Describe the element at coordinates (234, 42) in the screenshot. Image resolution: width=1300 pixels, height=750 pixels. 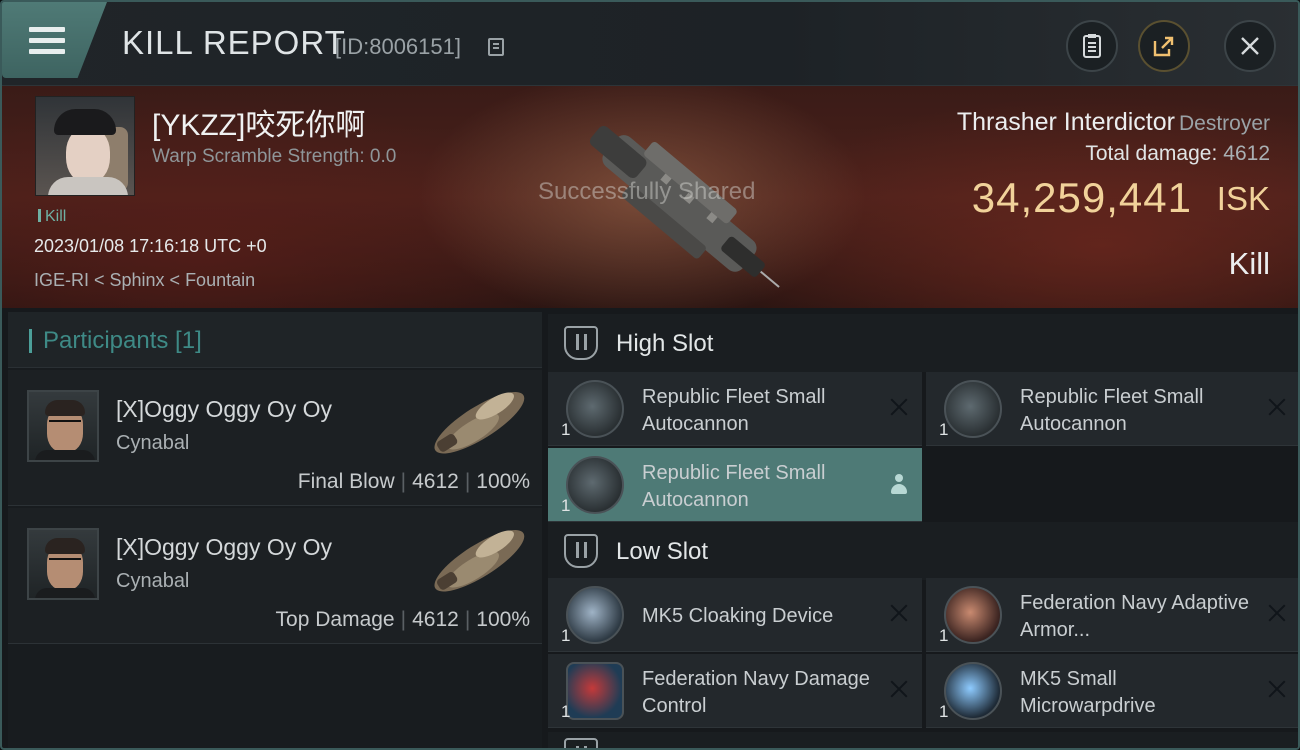
I see `page-title: KILL REPORT` at that location.